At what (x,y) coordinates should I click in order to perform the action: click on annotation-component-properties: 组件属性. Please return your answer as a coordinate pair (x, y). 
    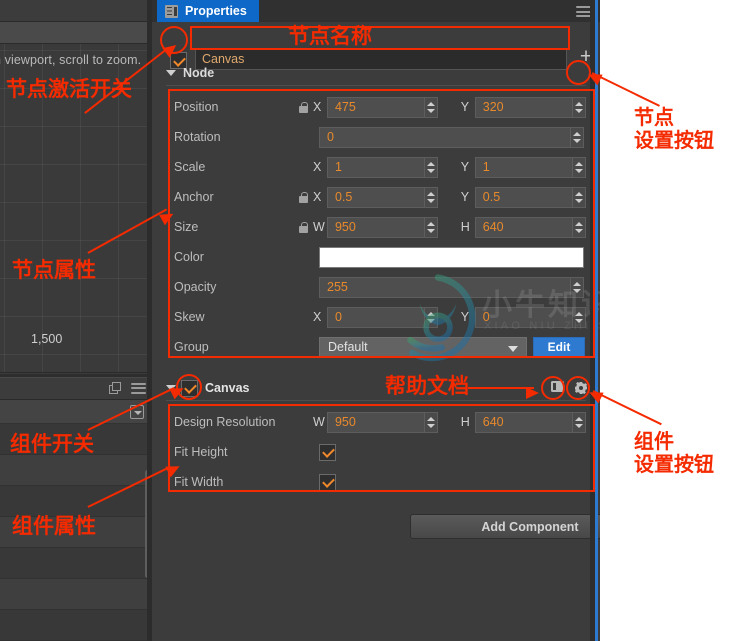
    Looking at the image, I should click on (54, 526).